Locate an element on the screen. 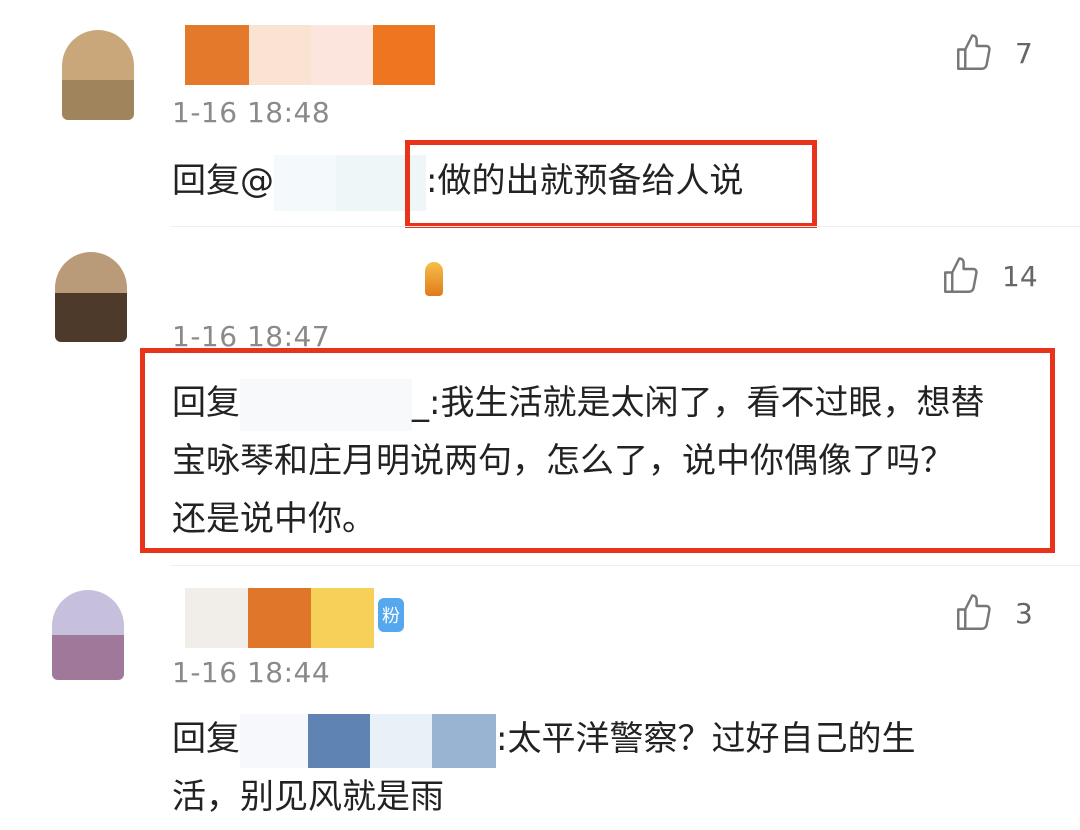 The image size is (1080, 830). reply-prefix: 回复@ is located at coordinates (223, 181).